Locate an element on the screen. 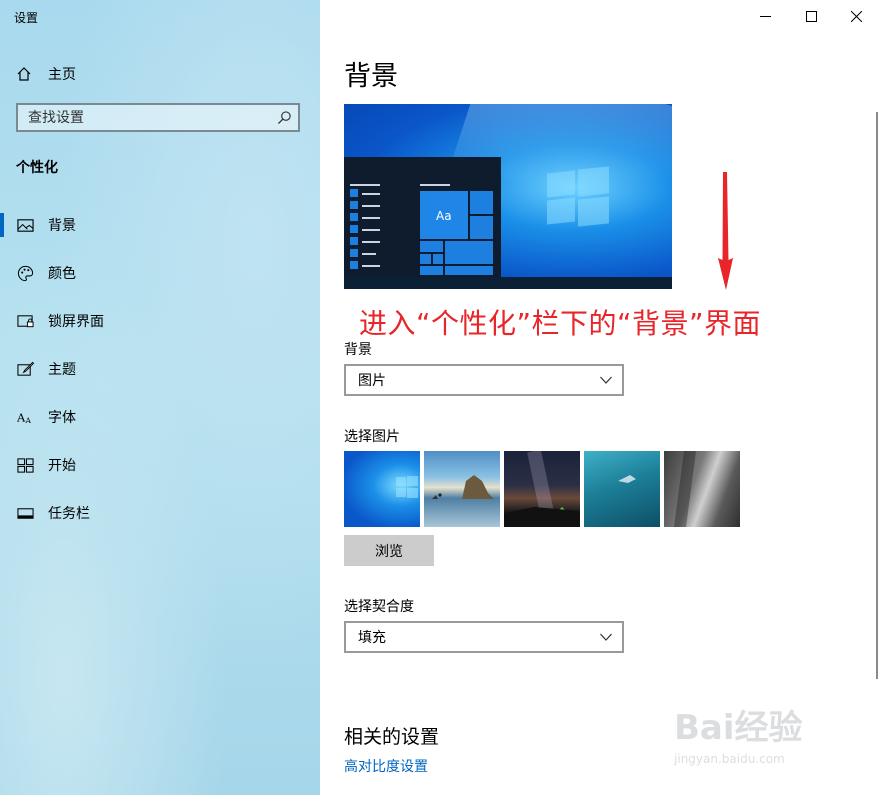 The width and height of the screenshot is (879, 795). background-label: 背景 is located at coordinates (358, 350).